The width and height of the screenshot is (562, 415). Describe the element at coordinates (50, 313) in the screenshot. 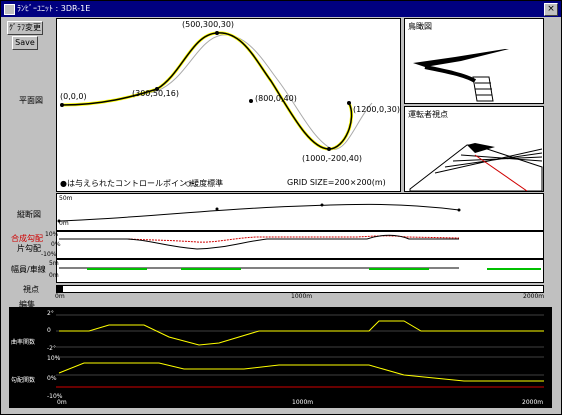

I see `tick-label: 2°` at that location.